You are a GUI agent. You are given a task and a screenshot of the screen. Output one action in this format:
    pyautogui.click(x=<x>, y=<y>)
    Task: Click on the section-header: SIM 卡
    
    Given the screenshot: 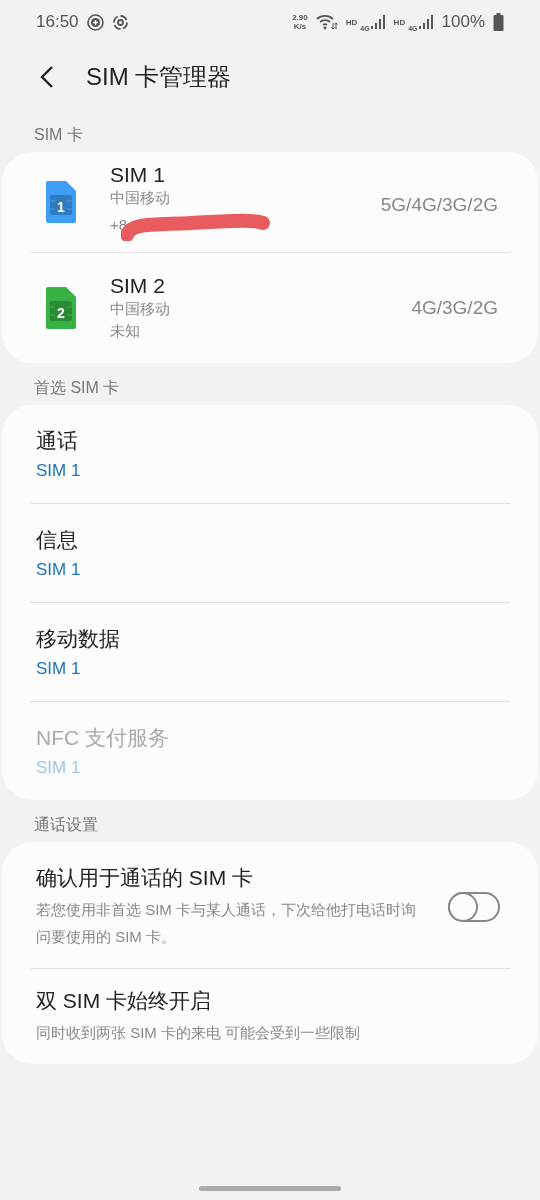 What is the action you would take?
    pyautogui.click(x=58, y=135)
    